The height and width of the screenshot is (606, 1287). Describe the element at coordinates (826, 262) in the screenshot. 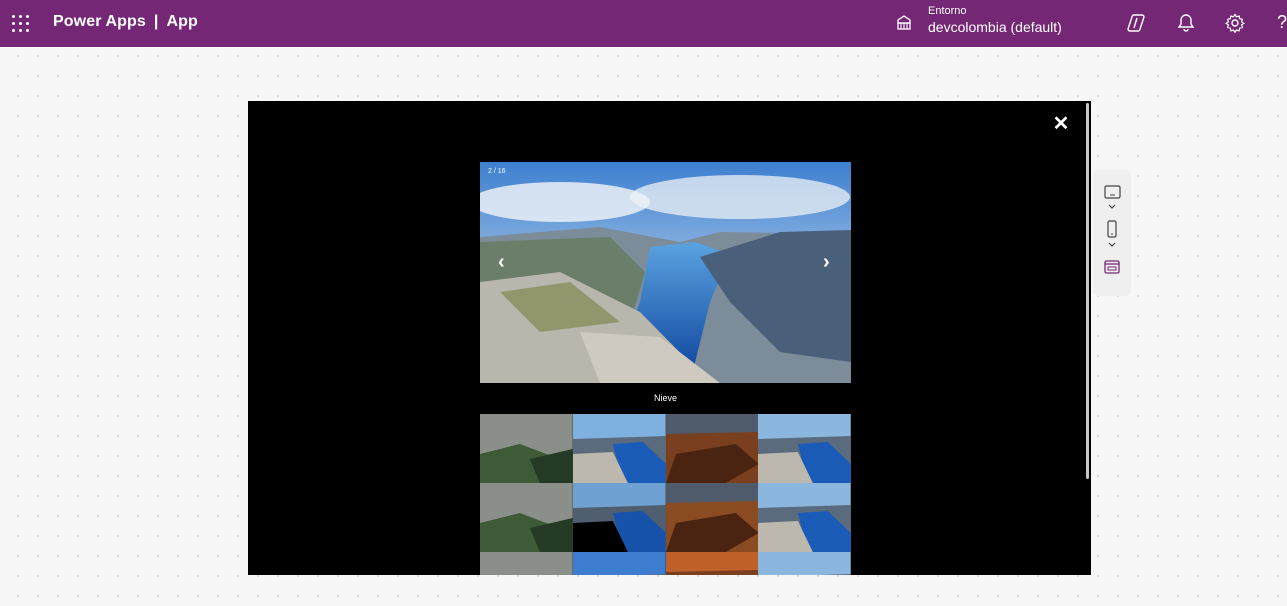

I see `next-image-button: ›` at that location.